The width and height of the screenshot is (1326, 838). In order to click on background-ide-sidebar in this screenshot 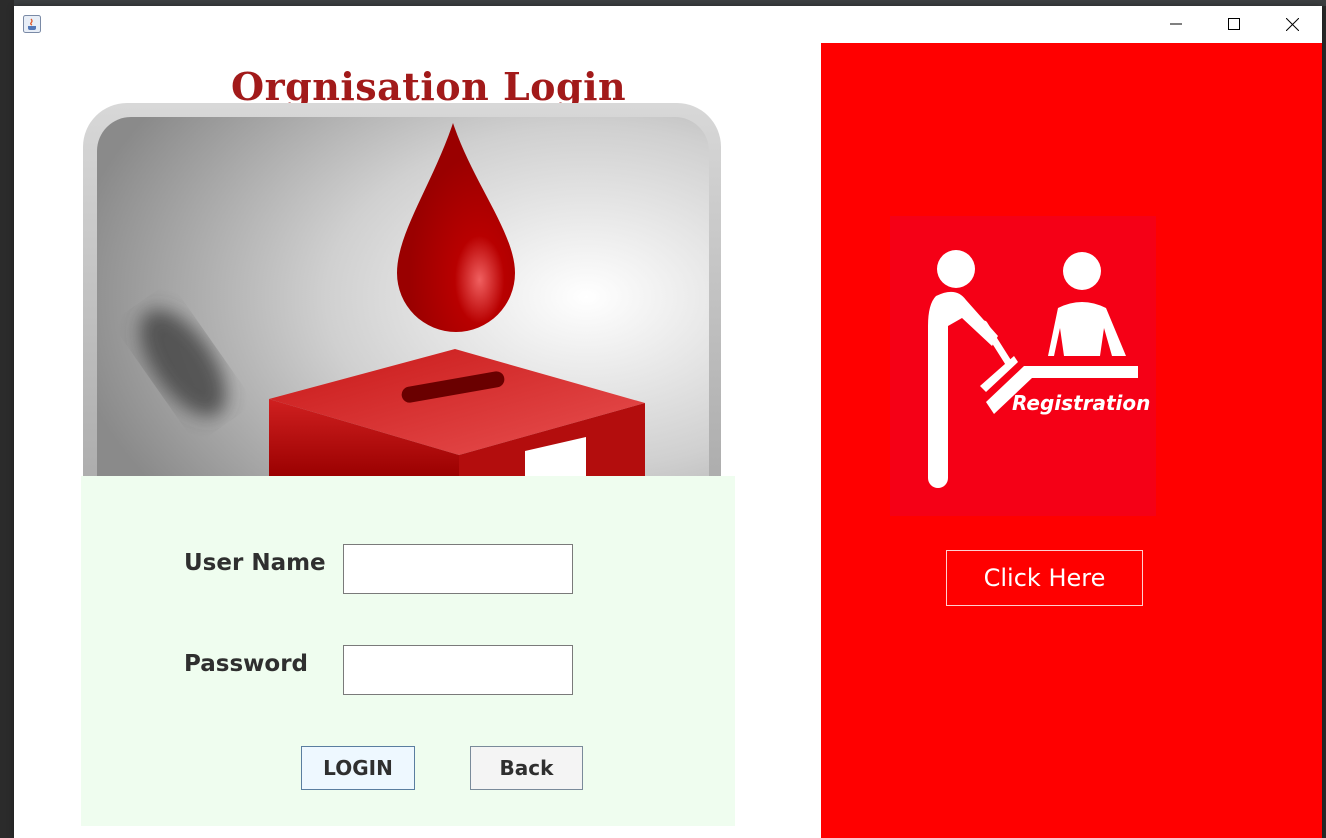, I will do `click(7, 419)`.